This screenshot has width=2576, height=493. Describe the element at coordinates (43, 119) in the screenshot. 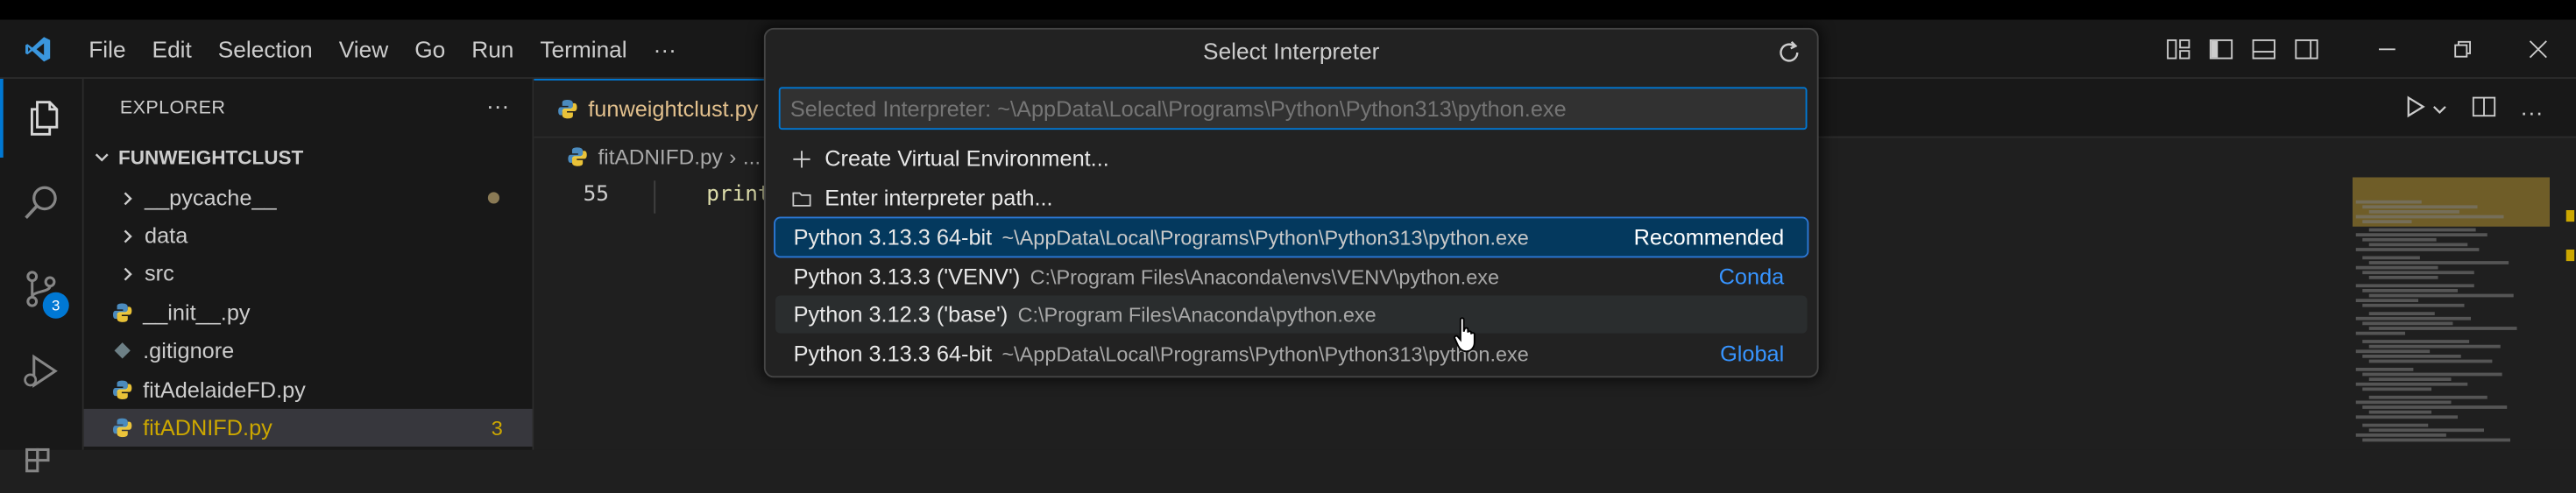

I see `explorer-icon` at that location.